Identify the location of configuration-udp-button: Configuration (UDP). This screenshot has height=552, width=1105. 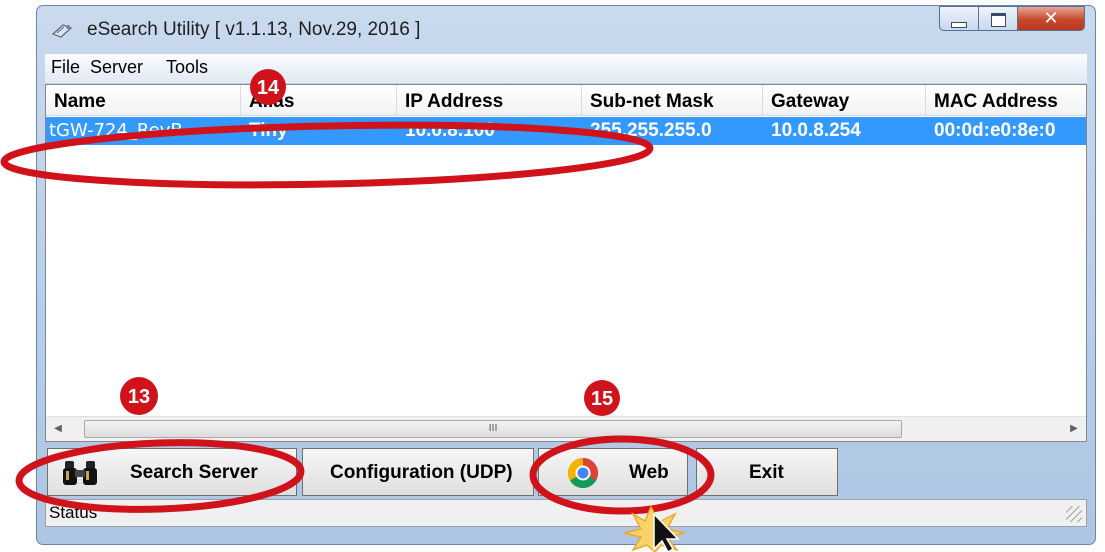
(418, 472).